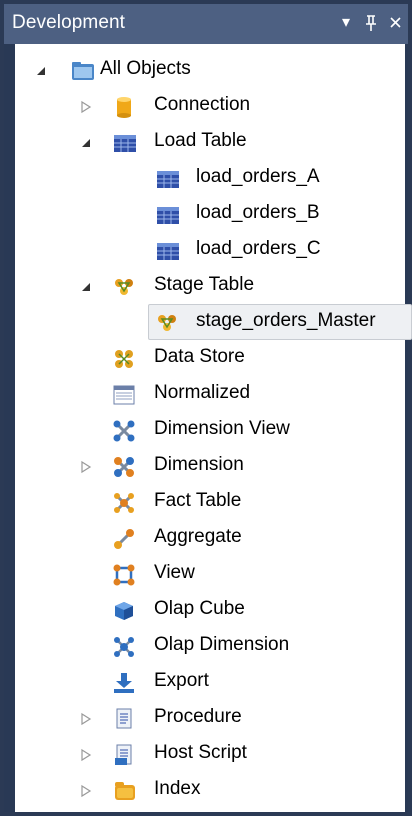 The image size is (412, 816). I want to click on tree-label-data-store: Data Store, so click(199, 356).